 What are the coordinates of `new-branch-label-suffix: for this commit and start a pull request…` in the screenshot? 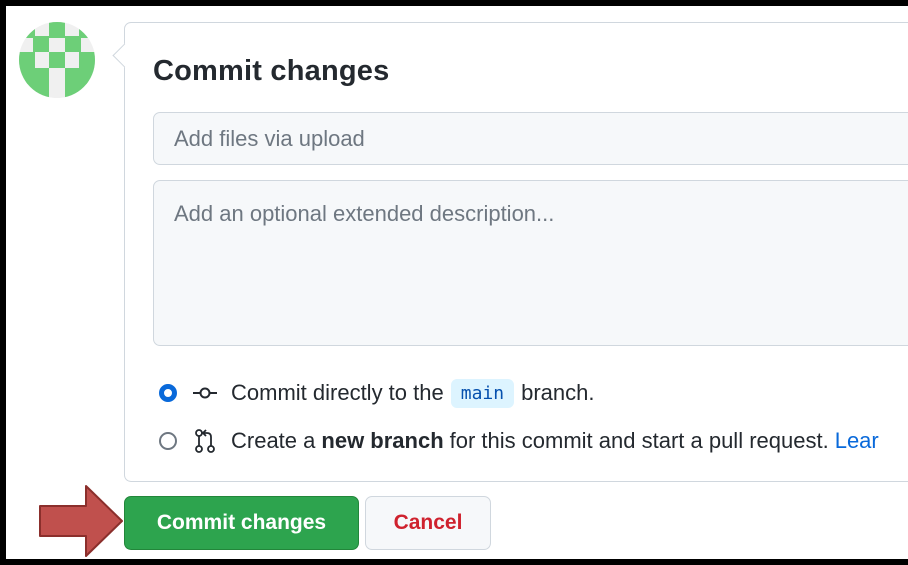 It's located at (639, 440).